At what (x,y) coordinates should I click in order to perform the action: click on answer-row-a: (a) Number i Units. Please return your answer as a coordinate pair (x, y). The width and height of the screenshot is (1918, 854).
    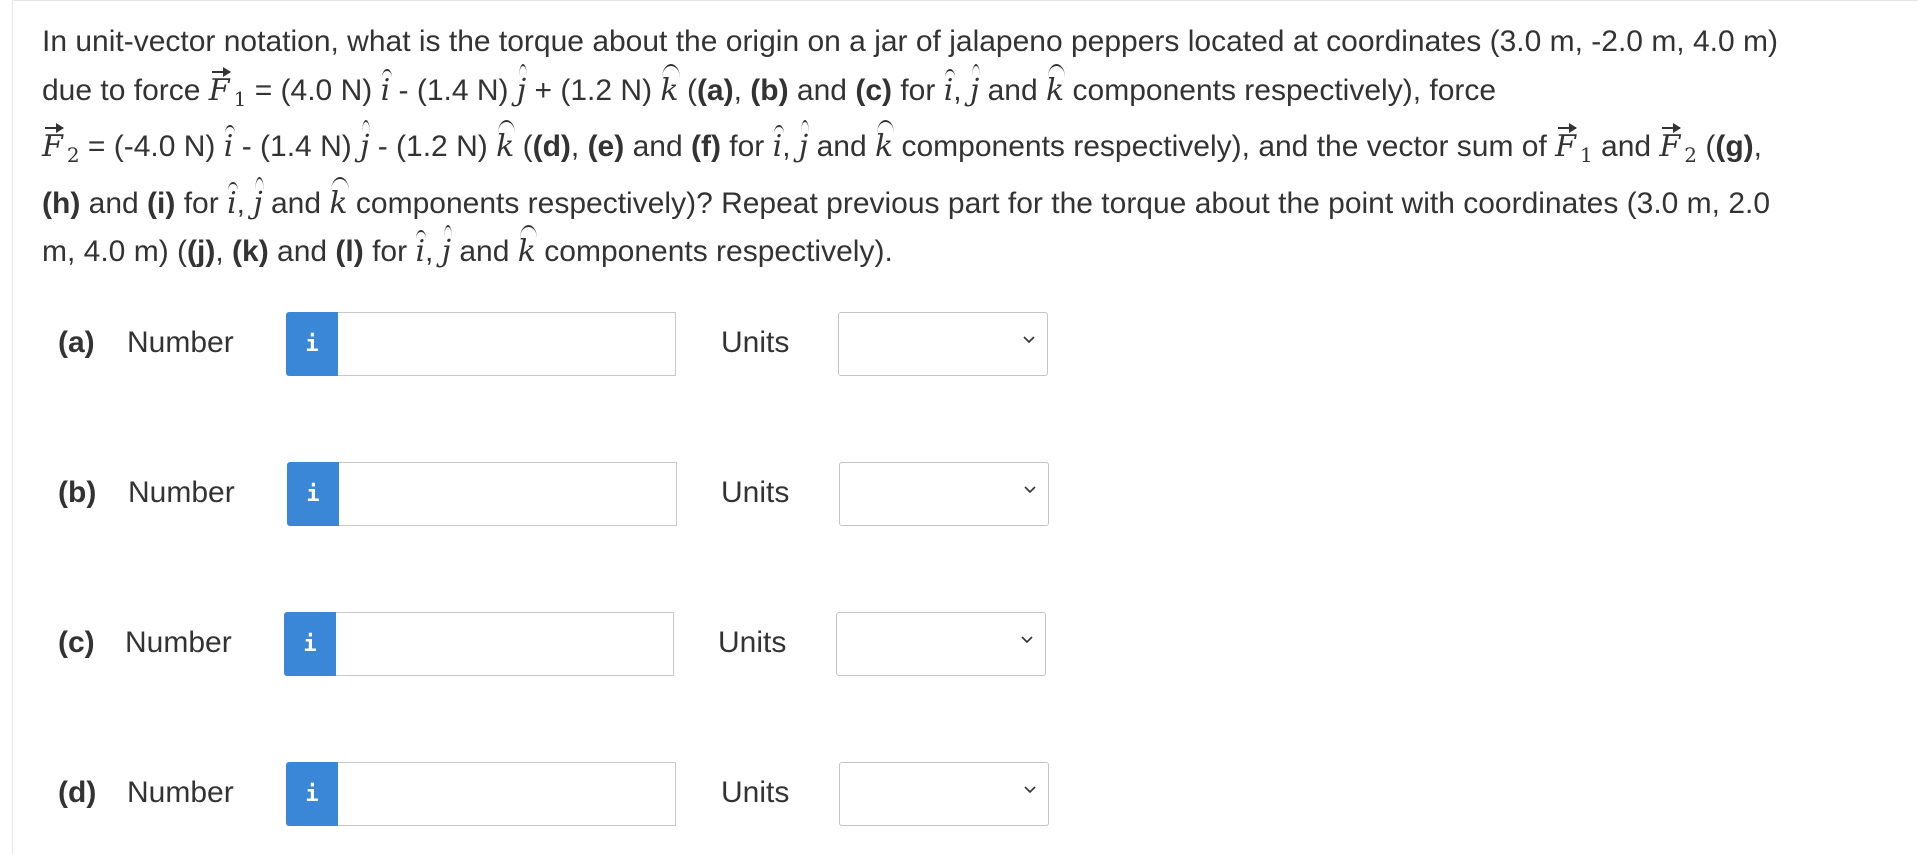
    Looking at the image, I should click on (558, 345).